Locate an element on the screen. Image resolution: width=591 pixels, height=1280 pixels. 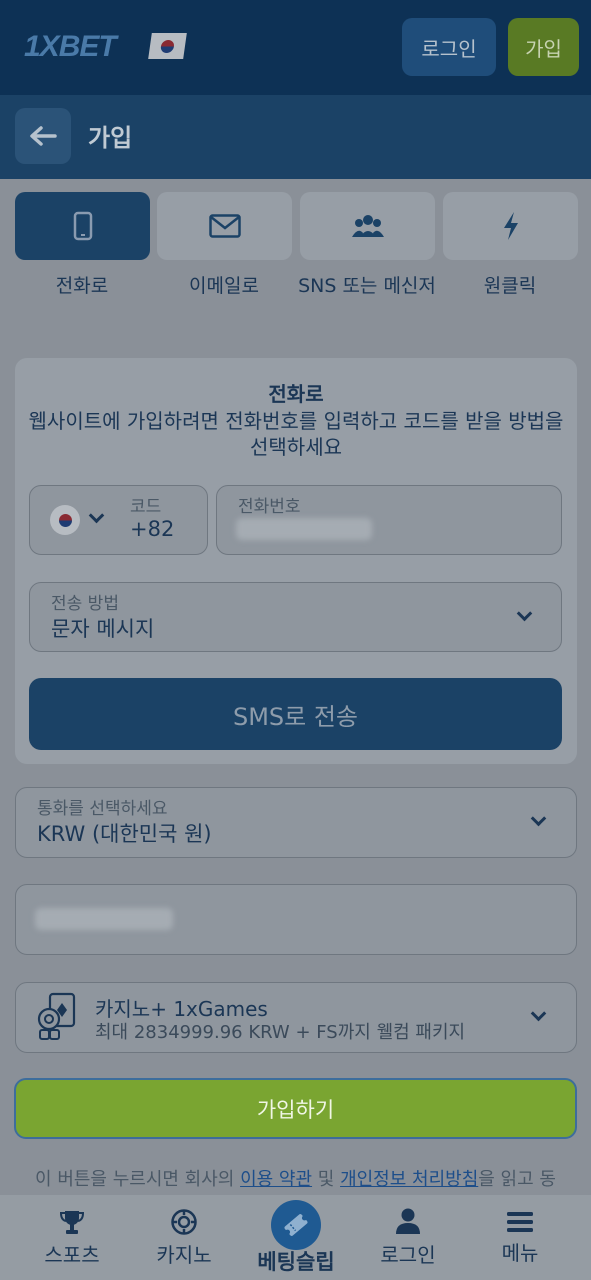
ticket-icon is located at coordinates (296, 1225).